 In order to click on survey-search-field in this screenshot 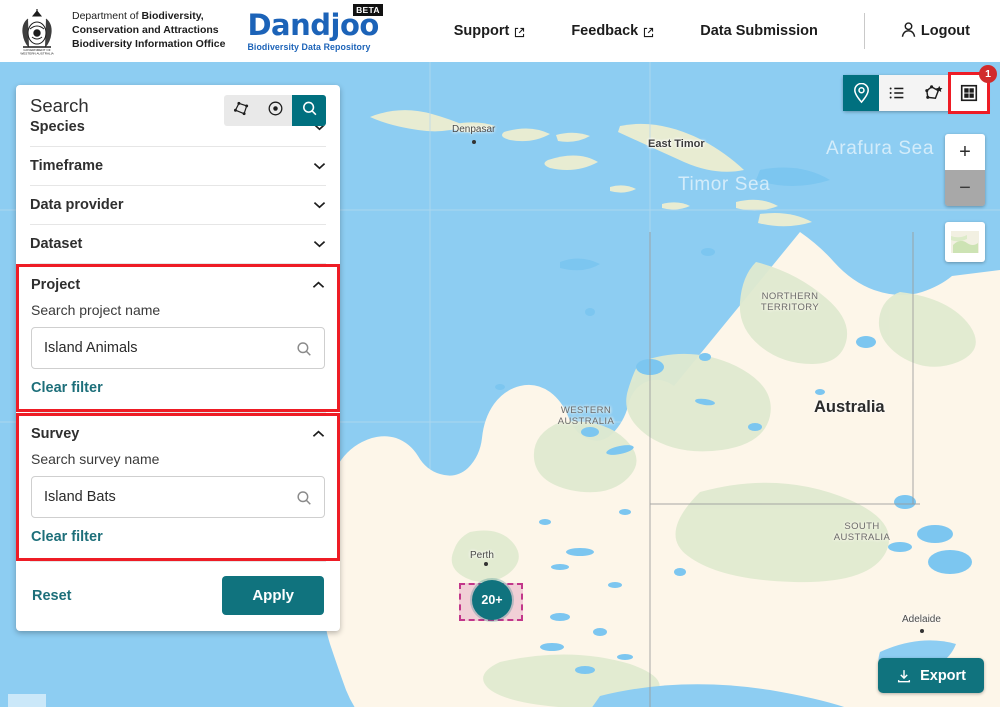, I will do `click(178, 497)`.